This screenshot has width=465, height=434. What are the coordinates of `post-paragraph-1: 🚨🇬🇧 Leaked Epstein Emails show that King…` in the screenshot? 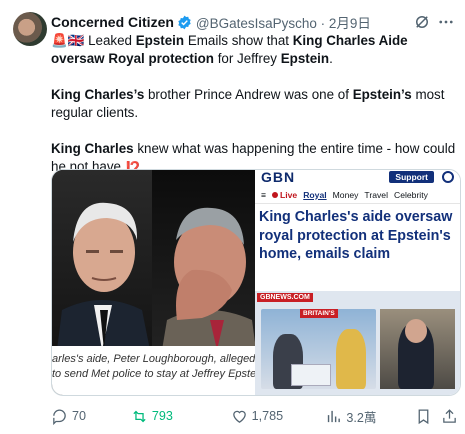 It's located at (229, 49).